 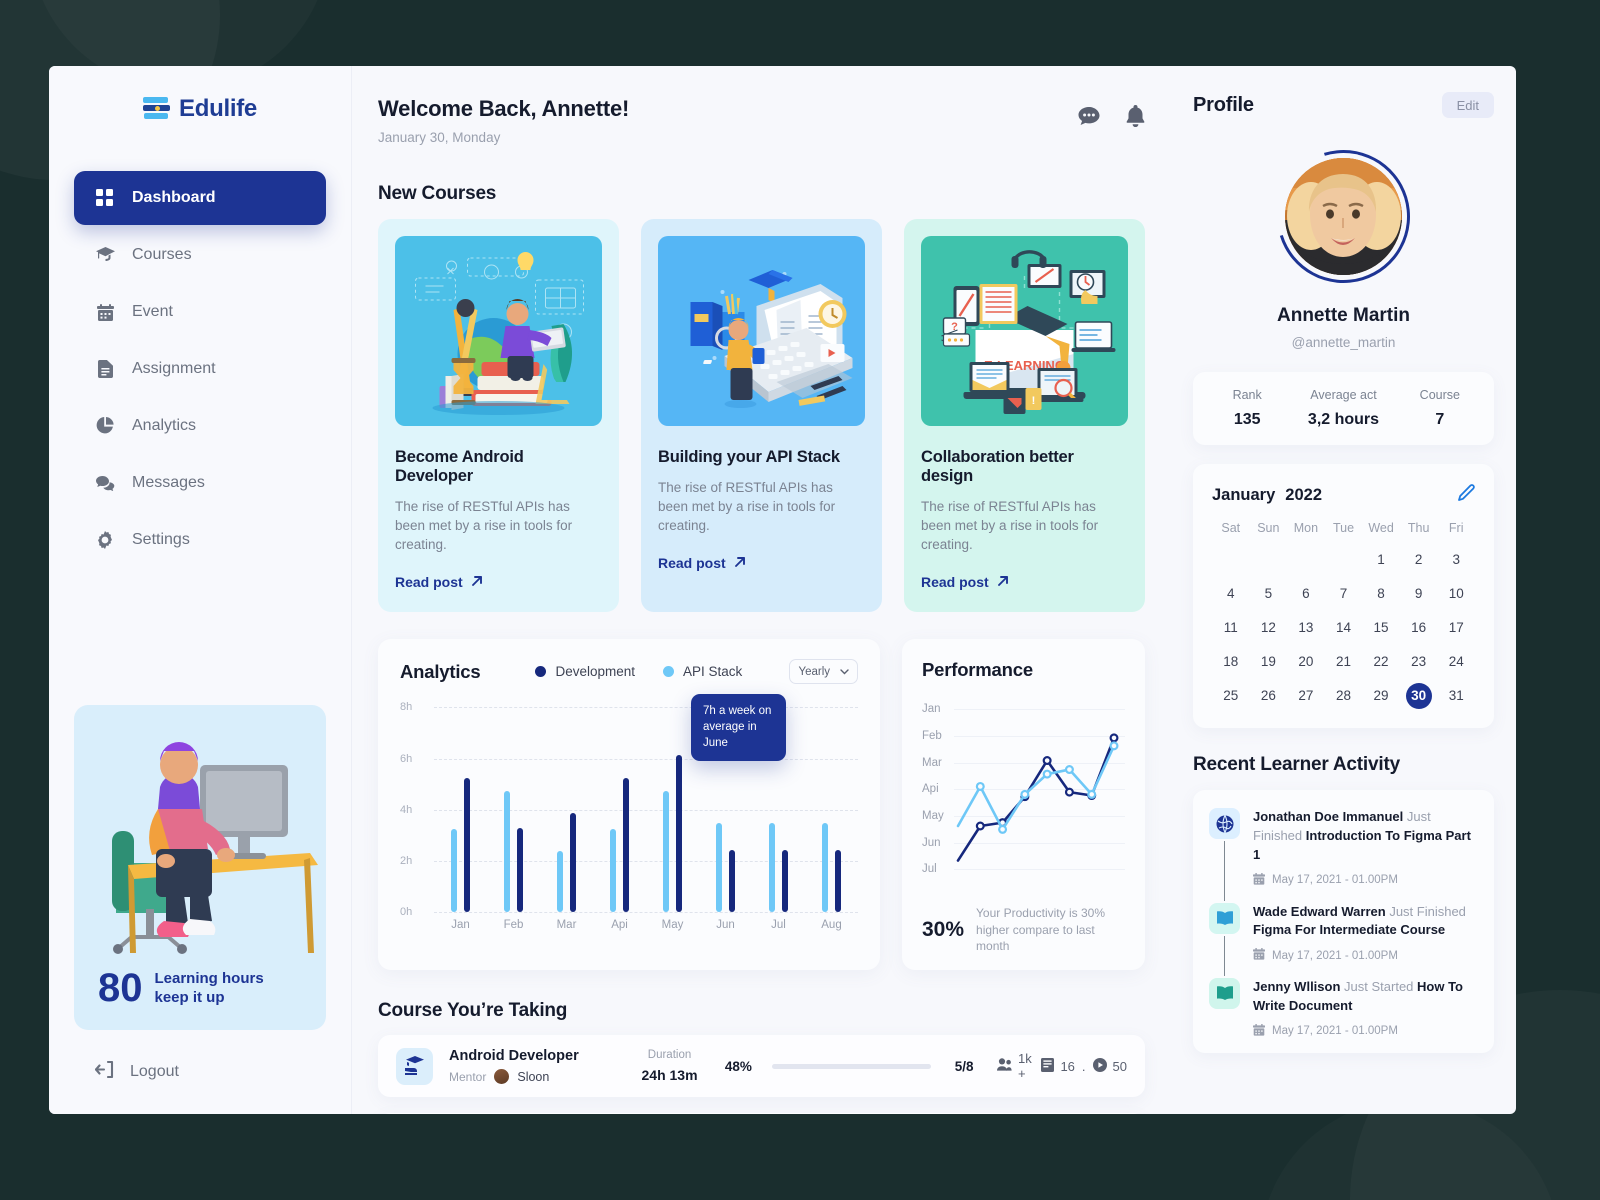 I want to click on calendar-day: 8, so click(x=1381, y=594).